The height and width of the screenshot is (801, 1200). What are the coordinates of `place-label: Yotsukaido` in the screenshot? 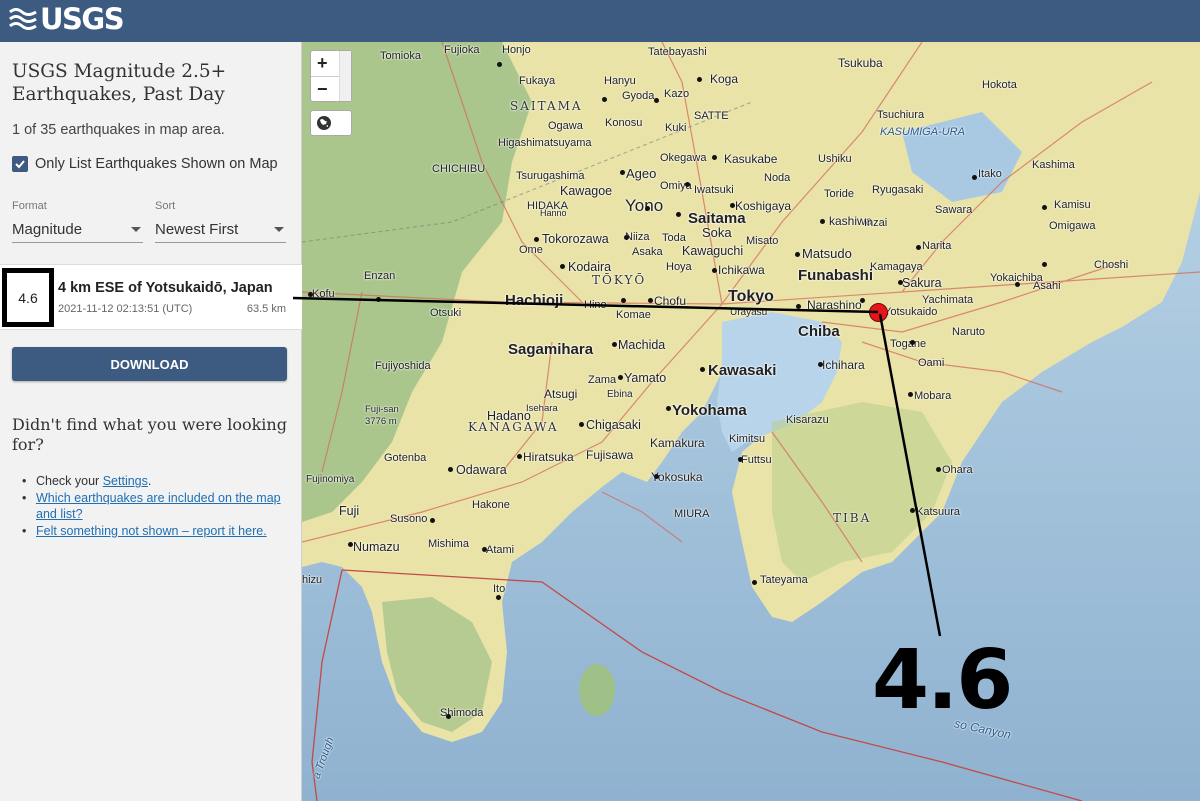 It's located at (911, 312).